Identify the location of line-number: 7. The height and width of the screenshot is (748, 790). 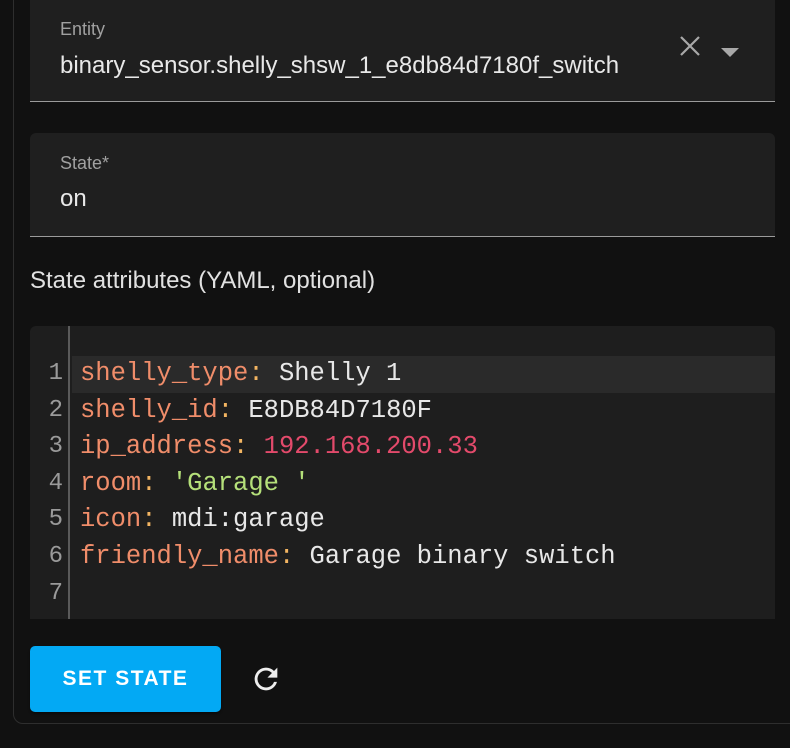
(55, 593).